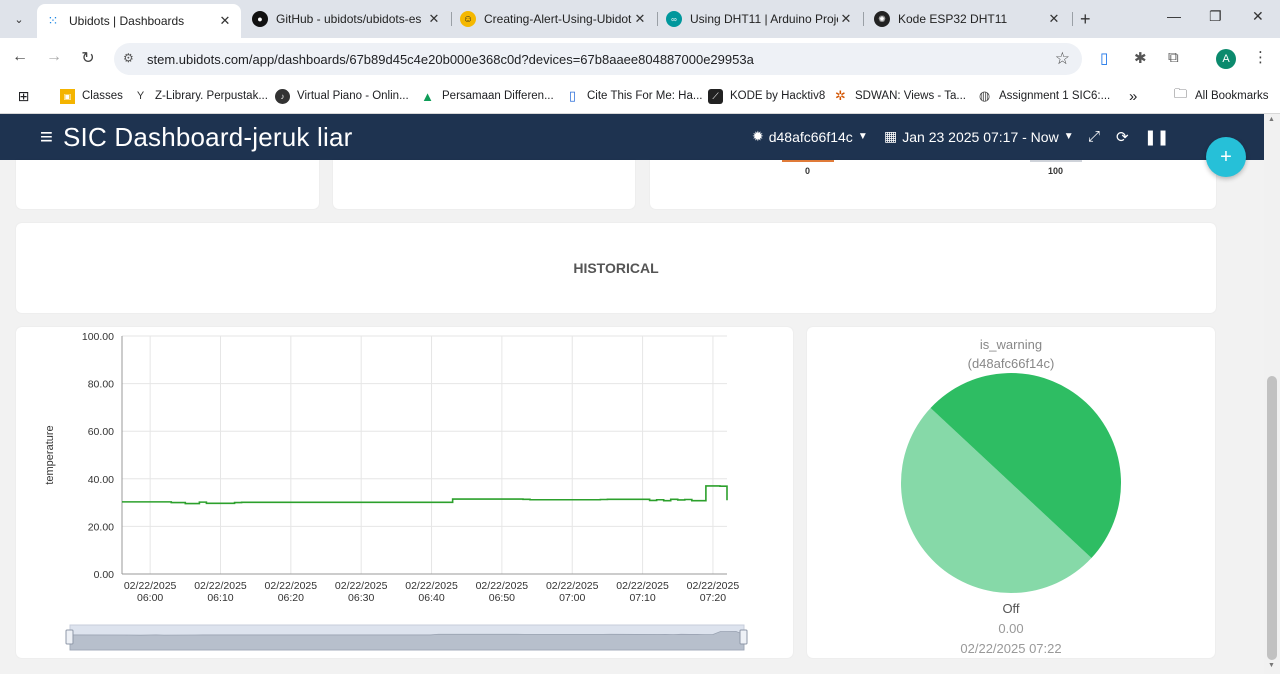 The height and width of the screenshot is (674, 1280). What do you see at coordinates (46, 137) in the screenshot?
I see `hamburger-menu-icon: ≡` at bounding box center [46, 137].